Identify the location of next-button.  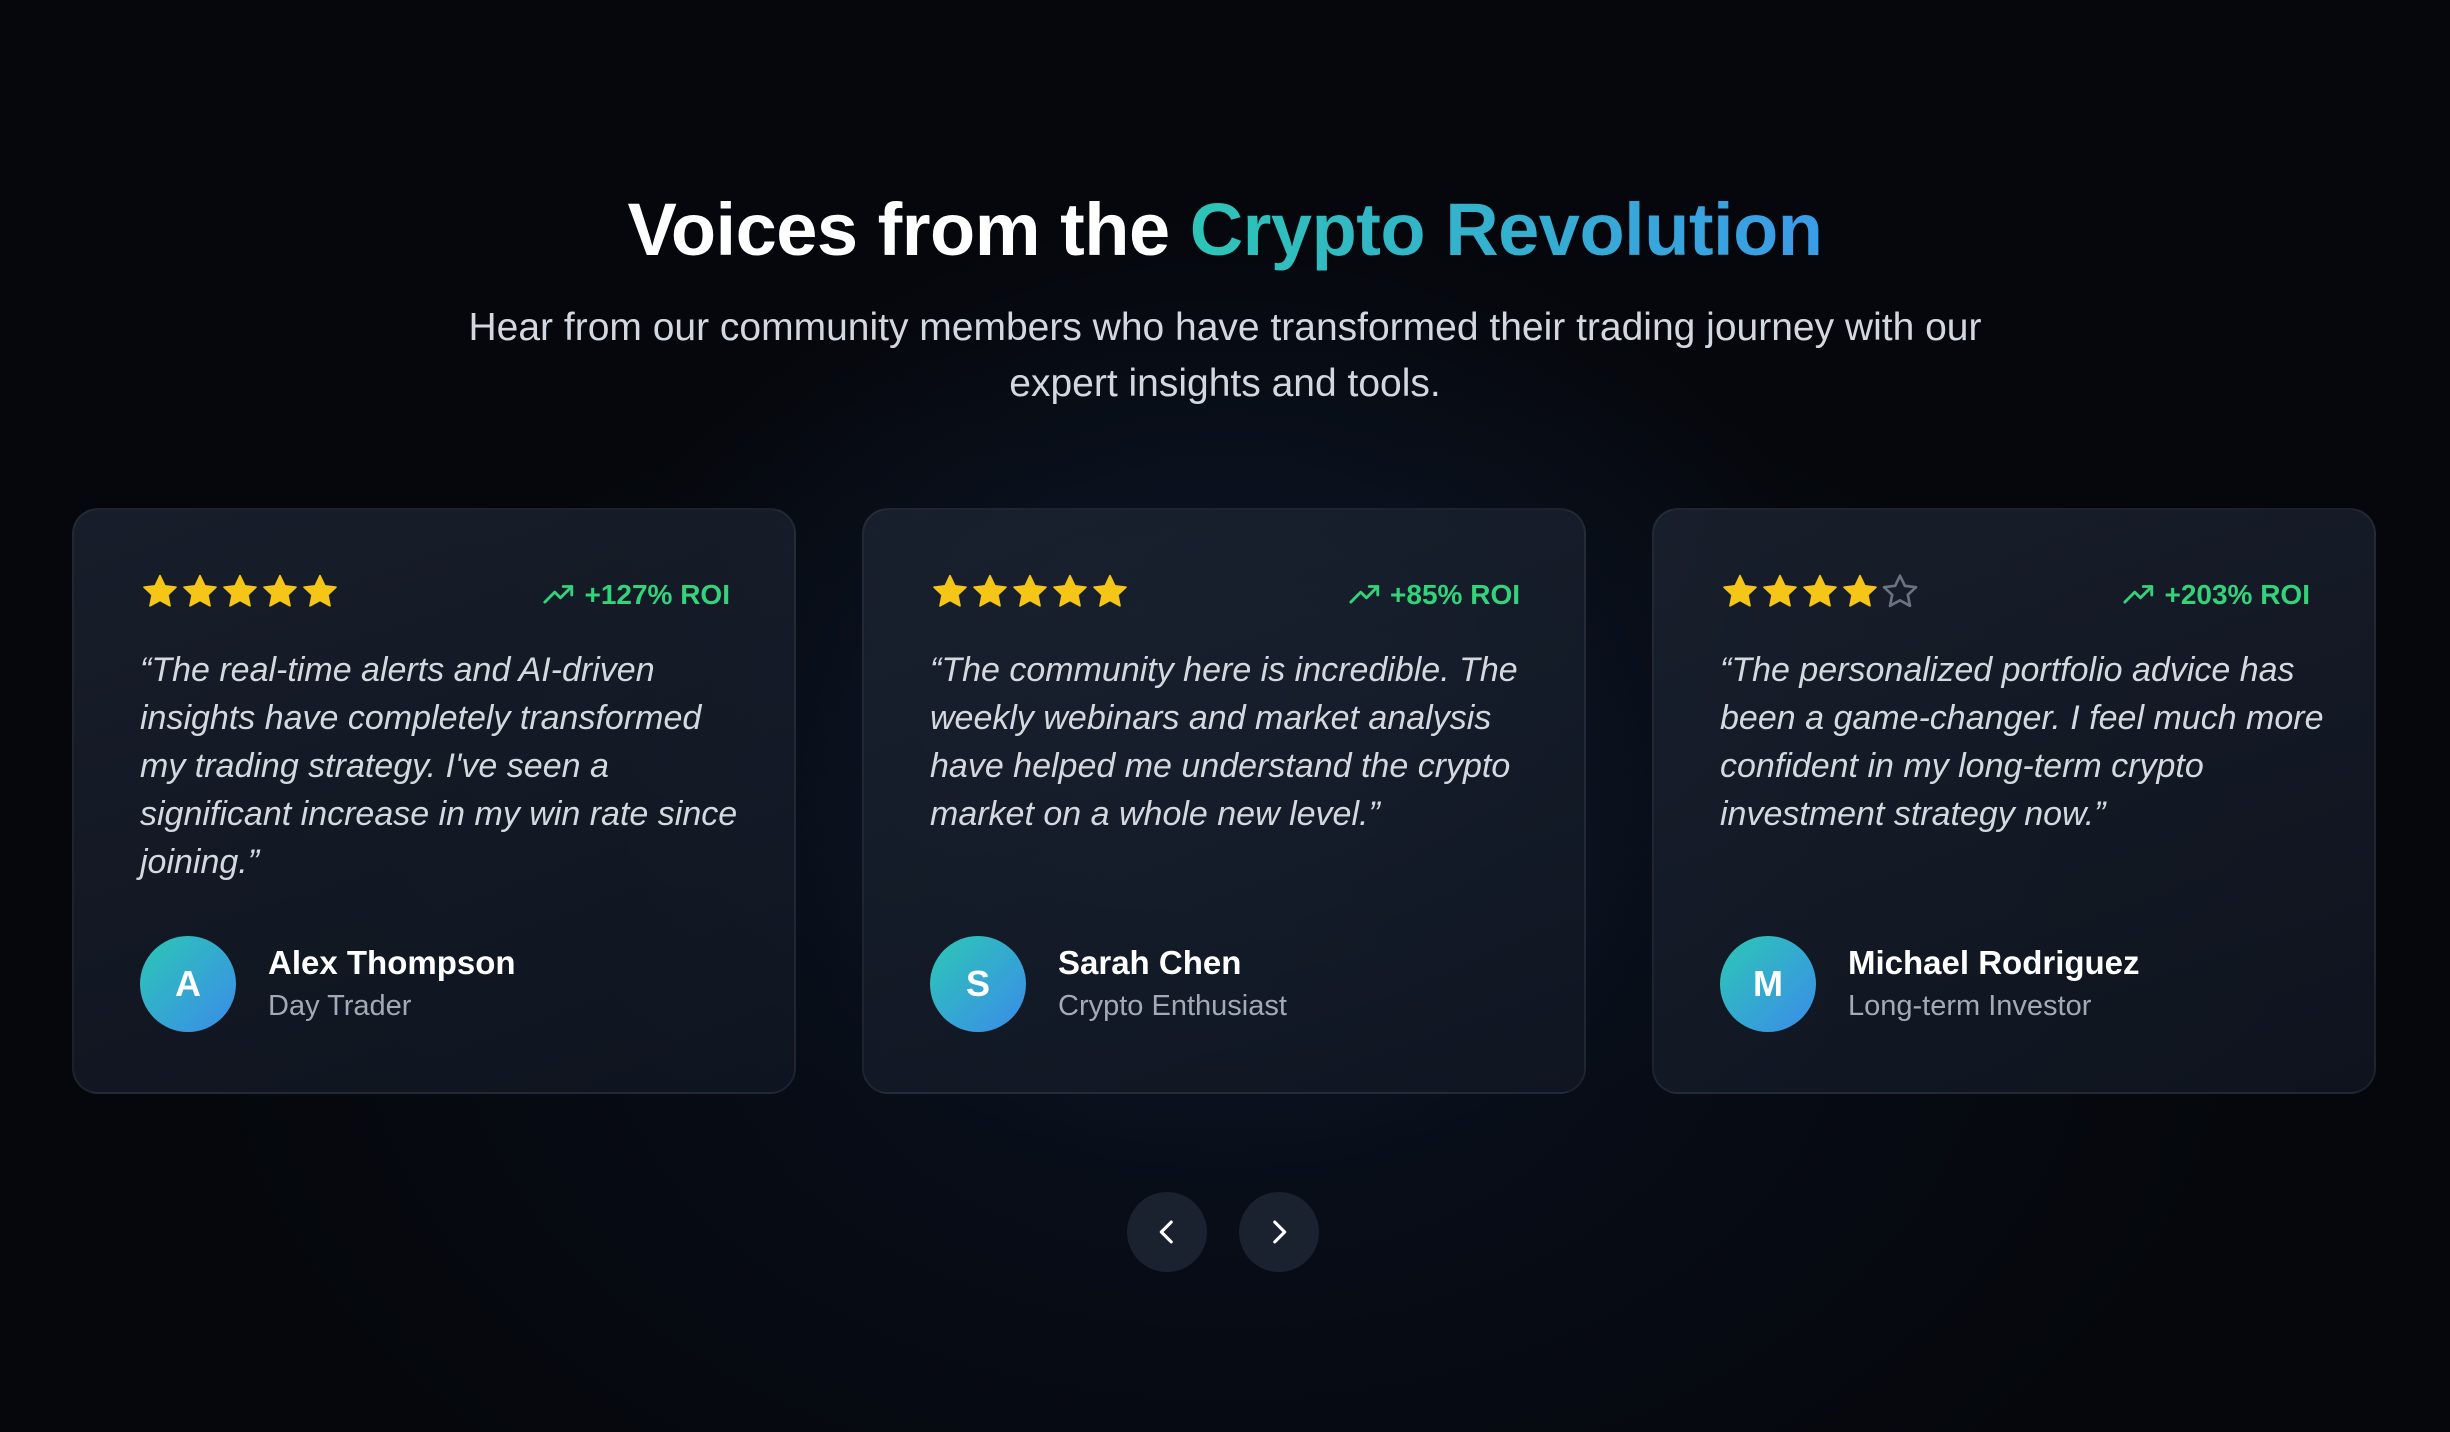
(1279, 1232).